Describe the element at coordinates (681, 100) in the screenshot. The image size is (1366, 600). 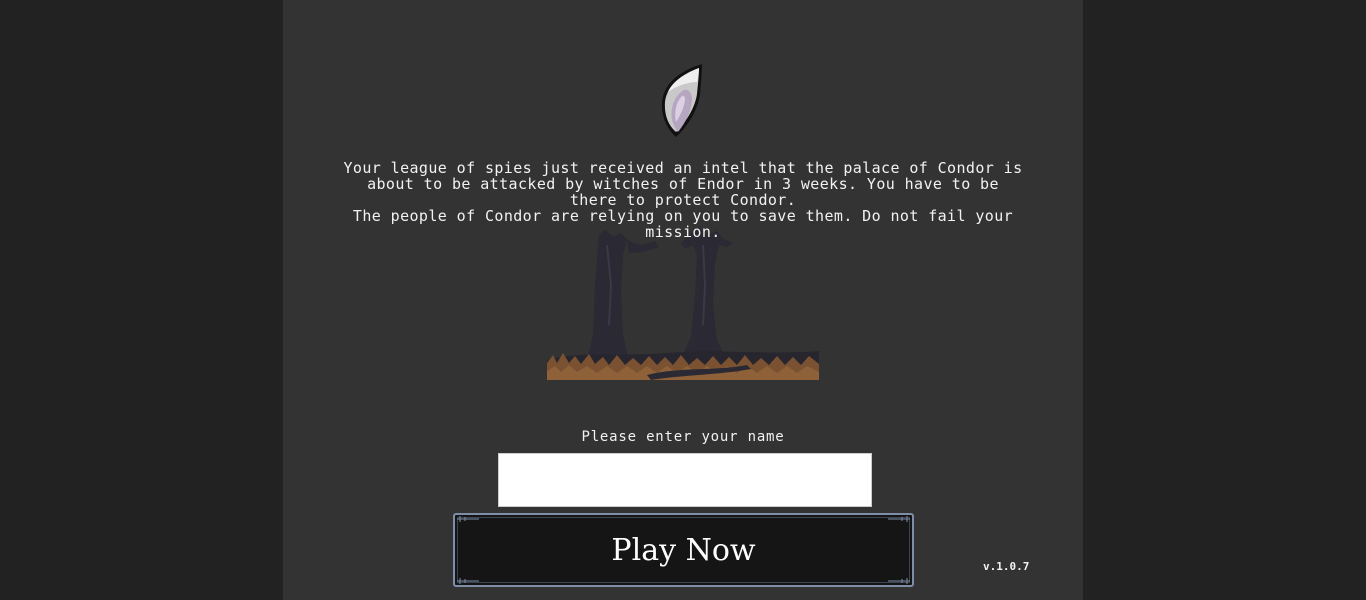
I see `shield-leaf-icon` at that location.